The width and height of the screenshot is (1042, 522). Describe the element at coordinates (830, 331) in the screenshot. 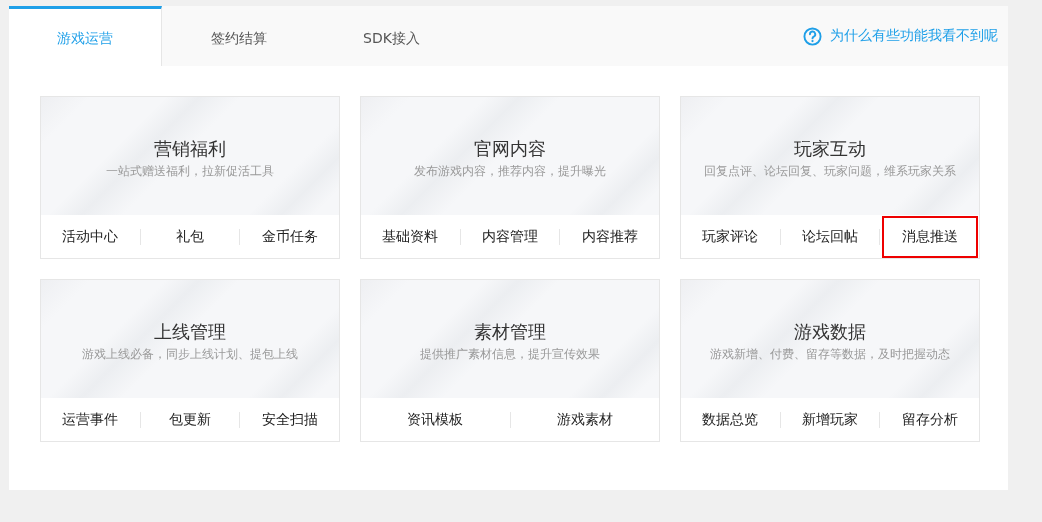

I see `card-title: 游戏数据` at that location.